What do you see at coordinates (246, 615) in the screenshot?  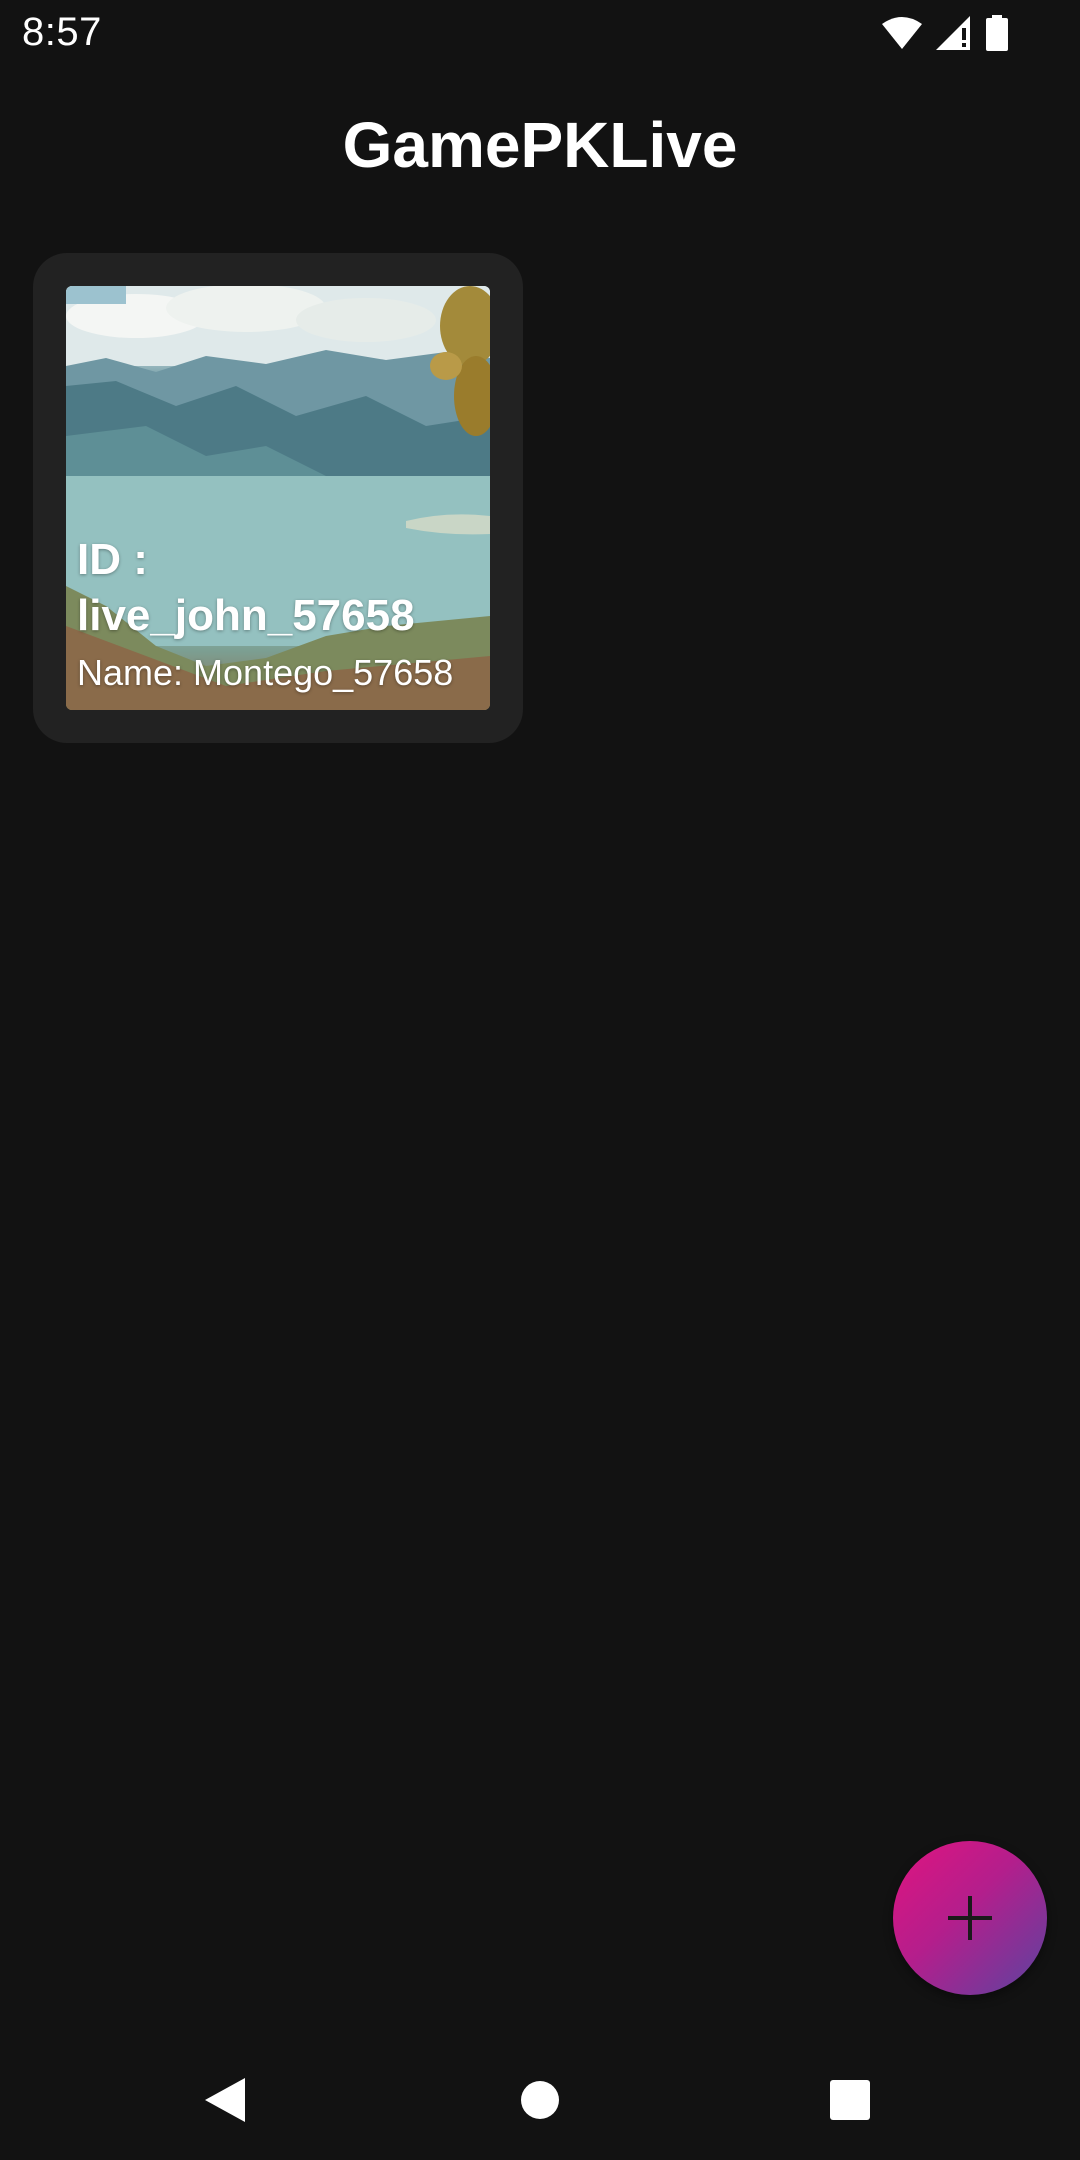 I see `room-id-value: live_john_57658` at bounding box center [246, 615].